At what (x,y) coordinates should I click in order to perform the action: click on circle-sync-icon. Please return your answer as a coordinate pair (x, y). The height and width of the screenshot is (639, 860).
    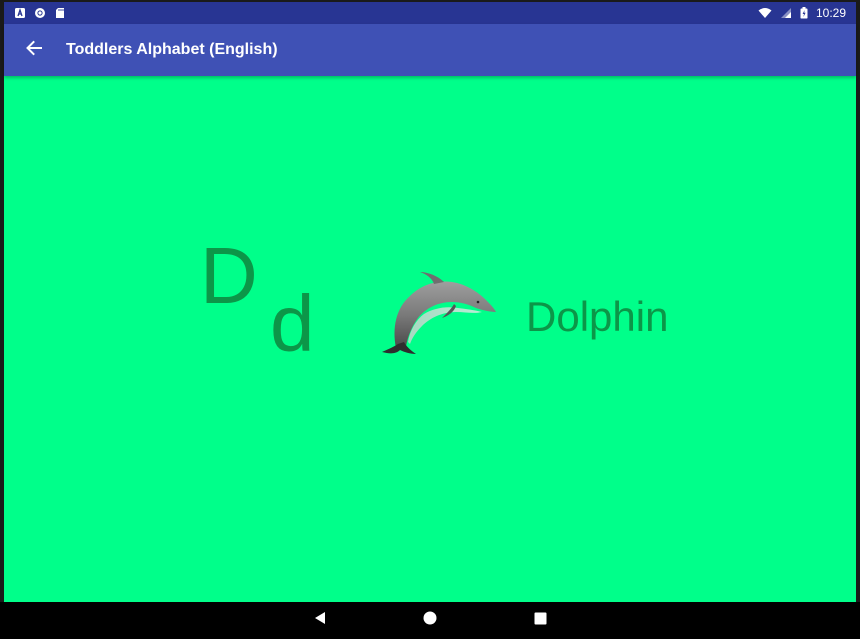
    Looking at the image, I should click on (40, 13).